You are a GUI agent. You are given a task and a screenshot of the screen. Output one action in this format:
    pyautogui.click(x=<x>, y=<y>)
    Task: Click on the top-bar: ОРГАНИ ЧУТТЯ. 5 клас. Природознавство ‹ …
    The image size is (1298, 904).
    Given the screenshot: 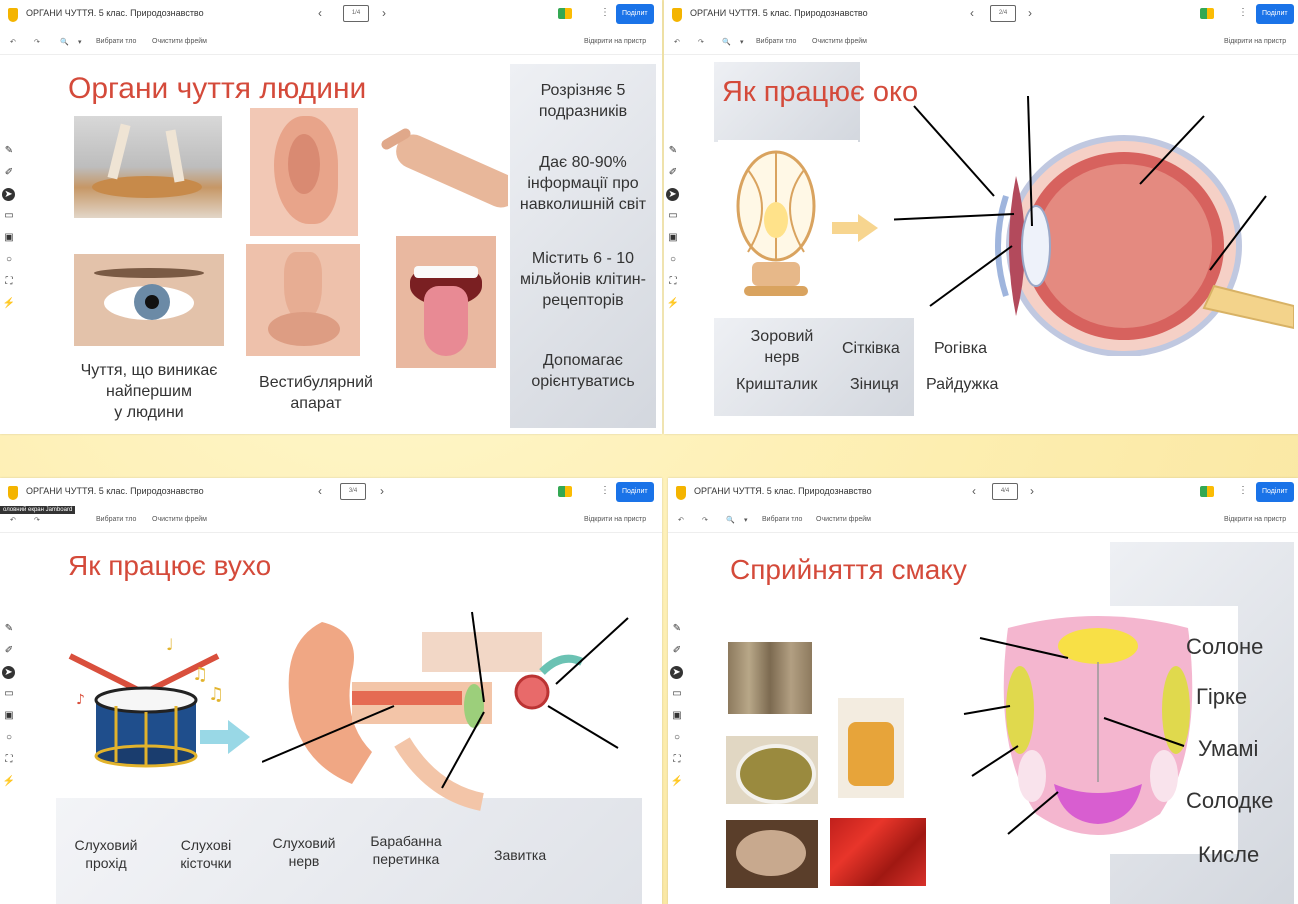 What is the action you would take?
    pyautogui.click(x=983, y=493)
    